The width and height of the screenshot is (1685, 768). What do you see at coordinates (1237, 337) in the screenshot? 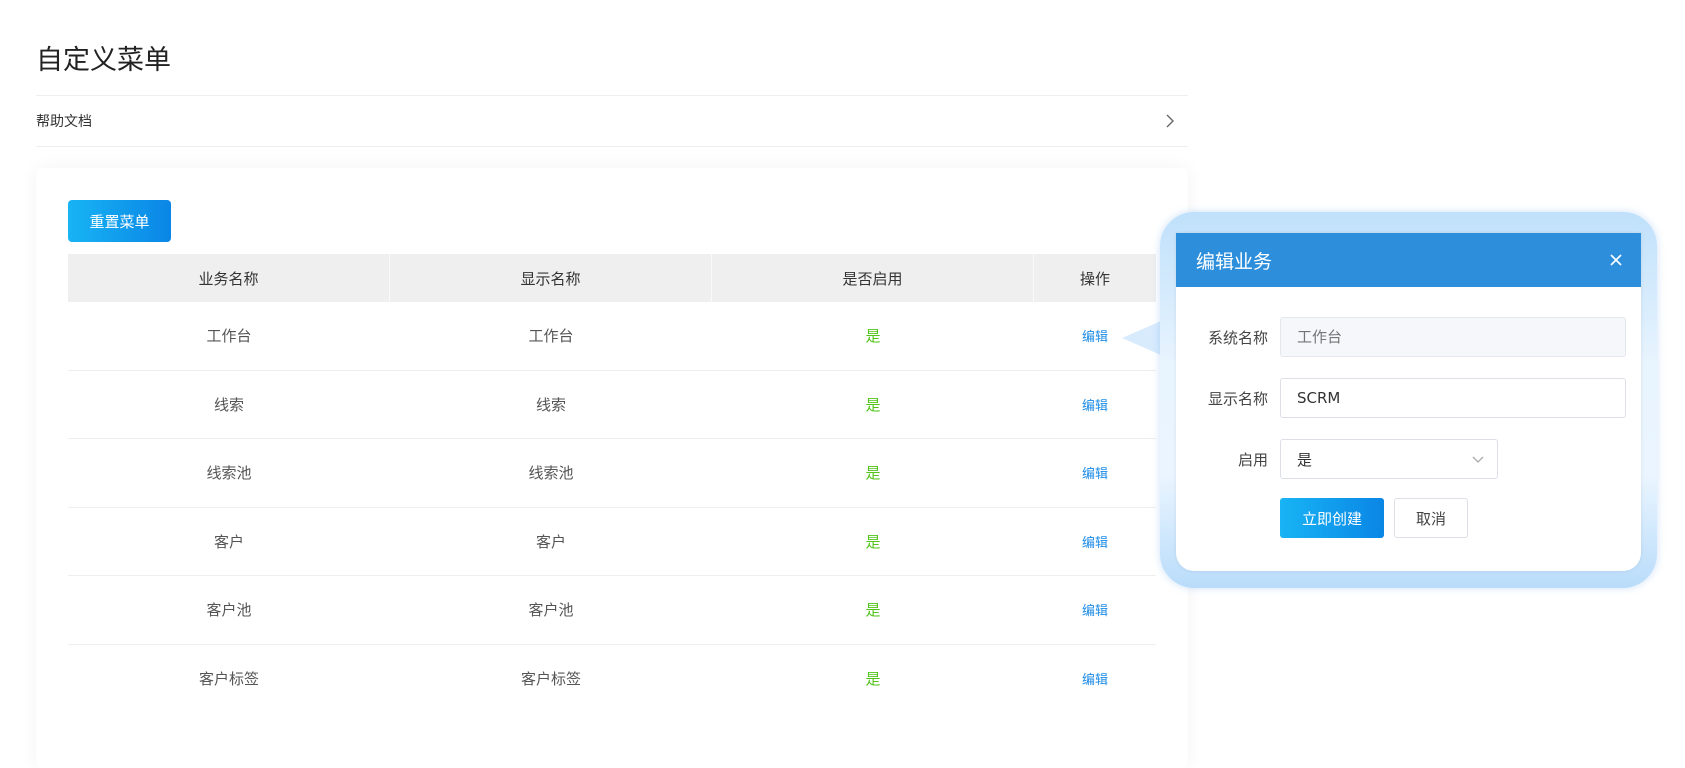
I see `system-name-label: 系统名称` at bounding box center [1237, 337].